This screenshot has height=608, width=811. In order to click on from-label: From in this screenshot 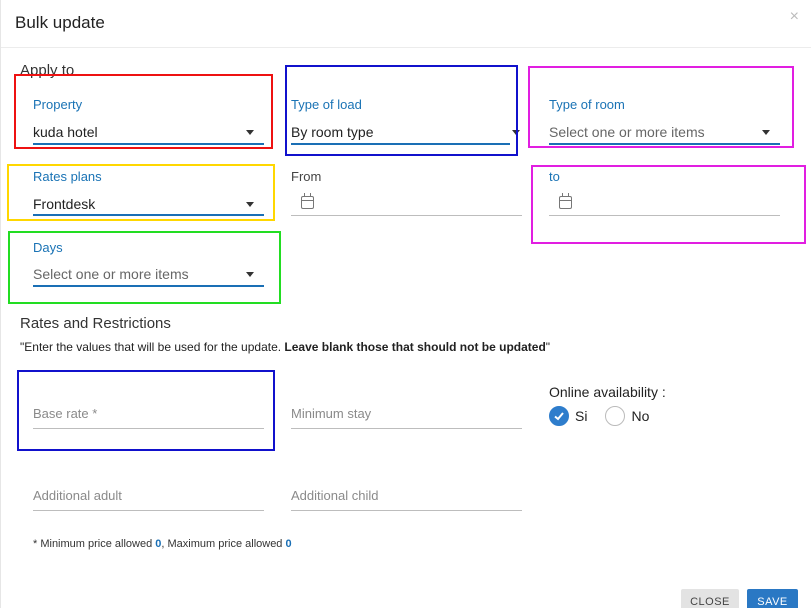, I will do `click(306, 176)`.